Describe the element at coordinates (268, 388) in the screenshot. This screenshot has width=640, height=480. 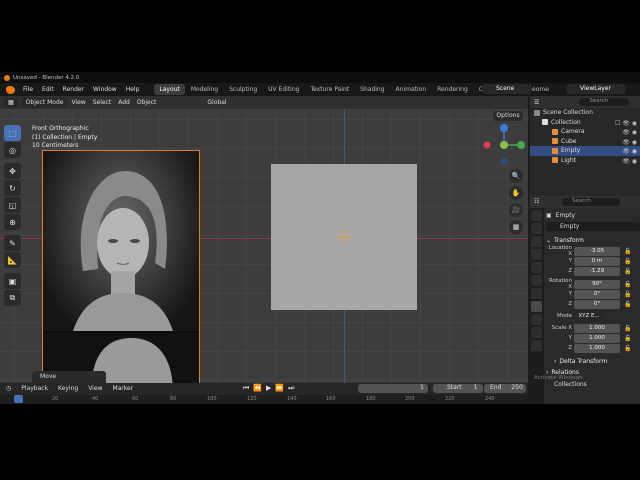
I see `play-icon: ▶` at that location.